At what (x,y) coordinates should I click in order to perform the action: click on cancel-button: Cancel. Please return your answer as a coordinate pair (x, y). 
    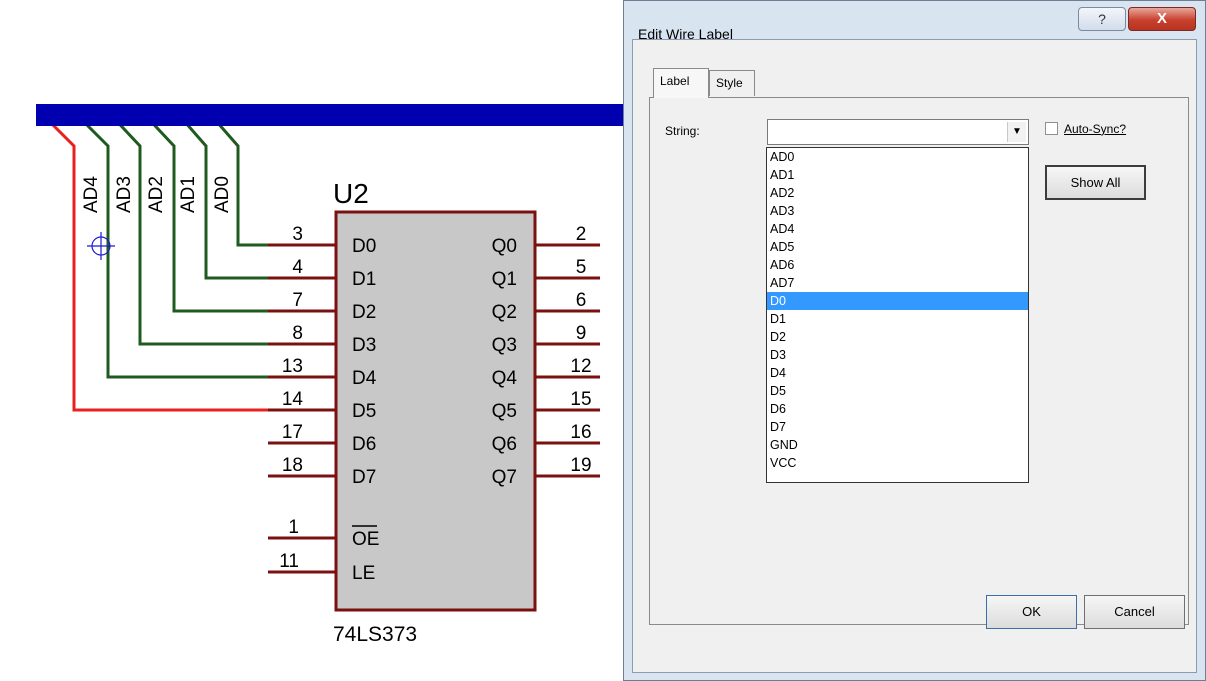
    Looking at the image, I should click on (1134, 612).